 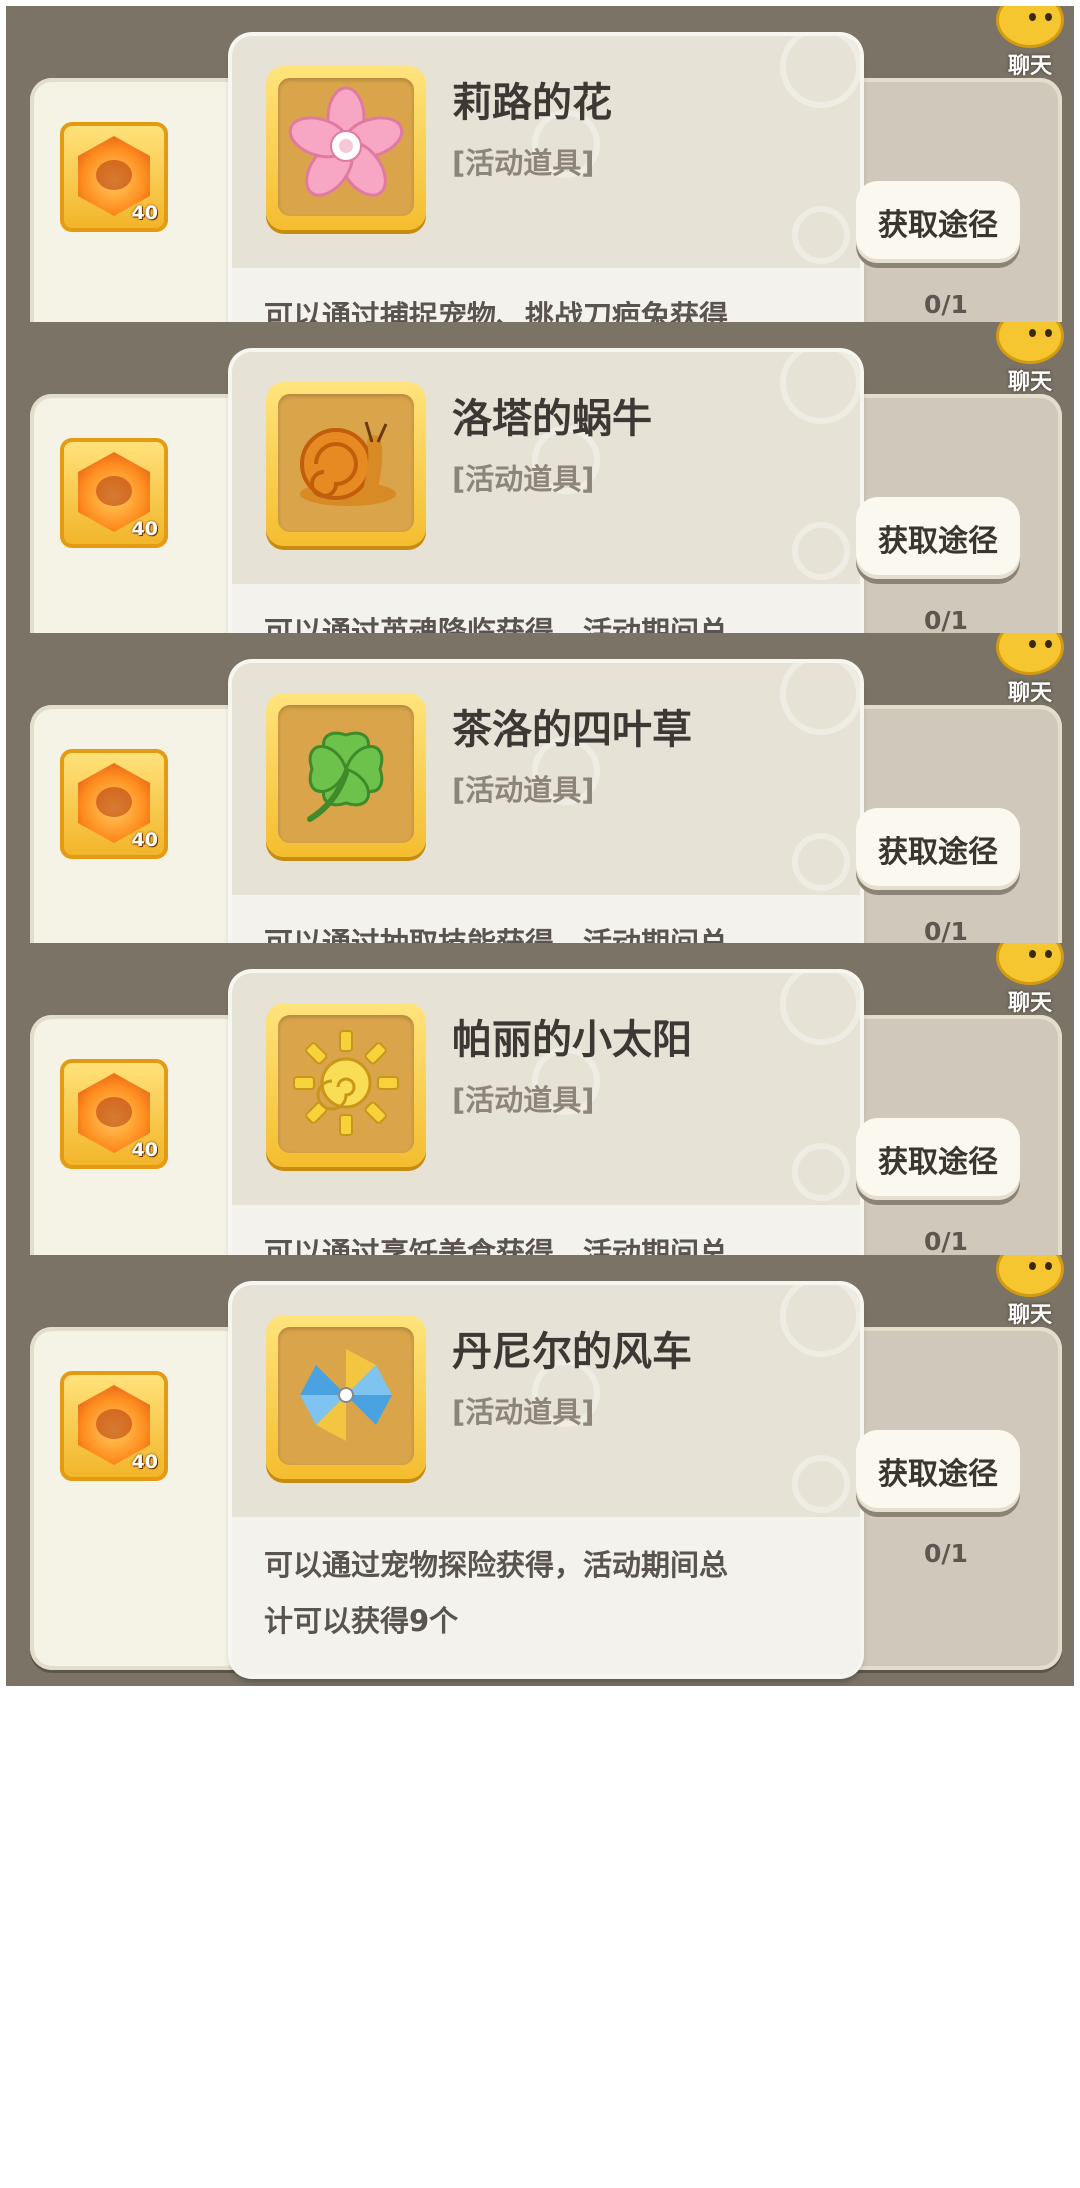 I want to click on item-name: 丹尼尔的风车, so click(x=572, y=1352).